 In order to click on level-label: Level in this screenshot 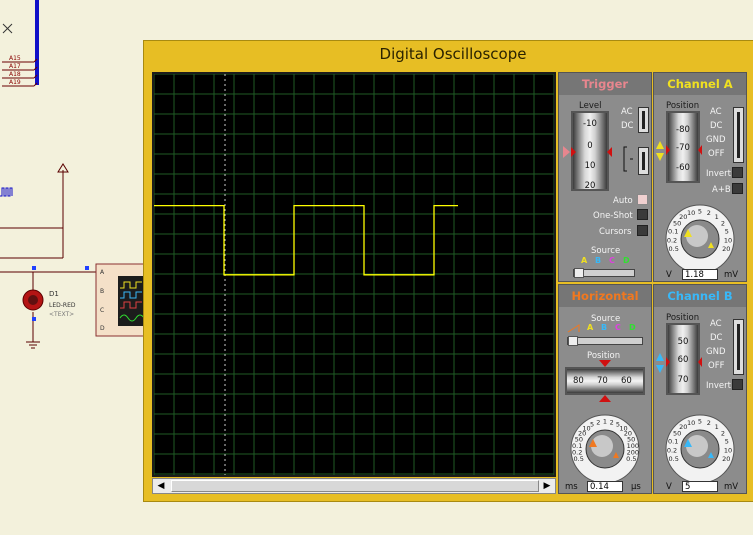, I will do `click(590, 106)`.